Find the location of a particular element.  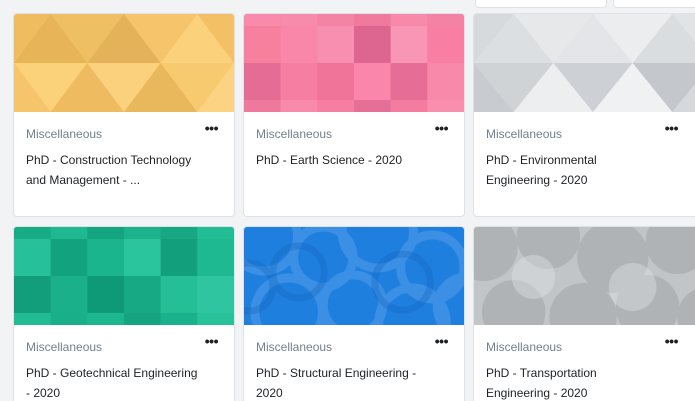

course-title: PhD - Earth Science - 2020 is located at coordinates (343, 160).